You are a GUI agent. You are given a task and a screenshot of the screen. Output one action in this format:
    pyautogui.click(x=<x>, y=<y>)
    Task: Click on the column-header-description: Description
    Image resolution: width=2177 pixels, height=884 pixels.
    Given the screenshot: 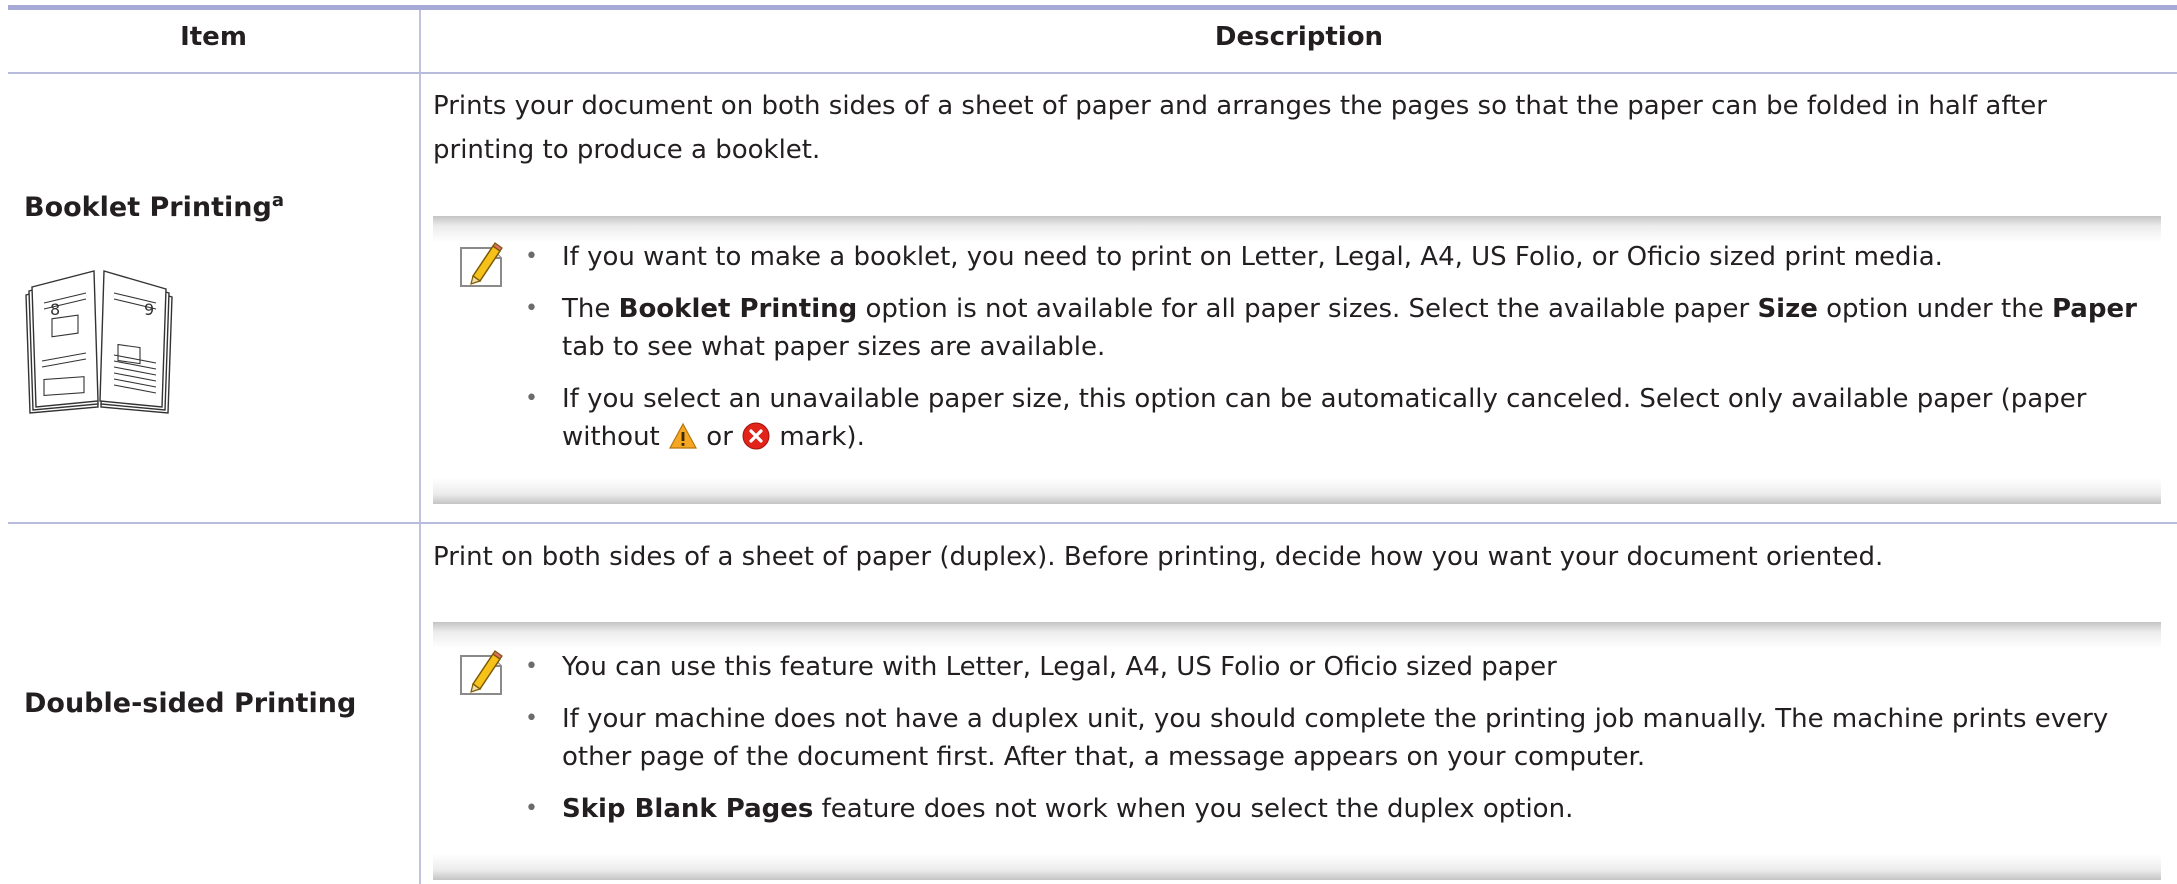 What is the action you would take?
    pyautogui.click(x=1299, y=37)
    